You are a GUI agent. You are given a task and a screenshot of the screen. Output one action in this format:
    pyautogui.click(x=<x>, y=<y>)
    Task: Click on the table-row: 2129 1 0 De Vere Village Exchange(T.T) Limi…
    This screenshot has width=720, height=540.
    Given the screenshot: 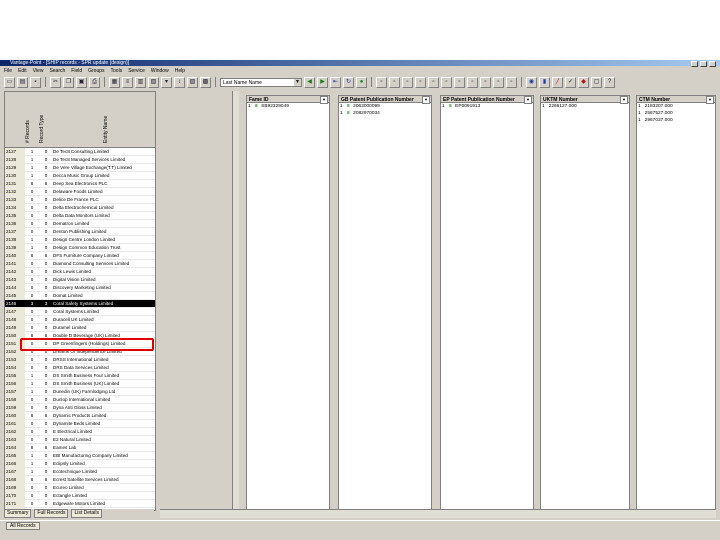 What is the action you would take?
    pyautogui.click(x=80, y=168)
    